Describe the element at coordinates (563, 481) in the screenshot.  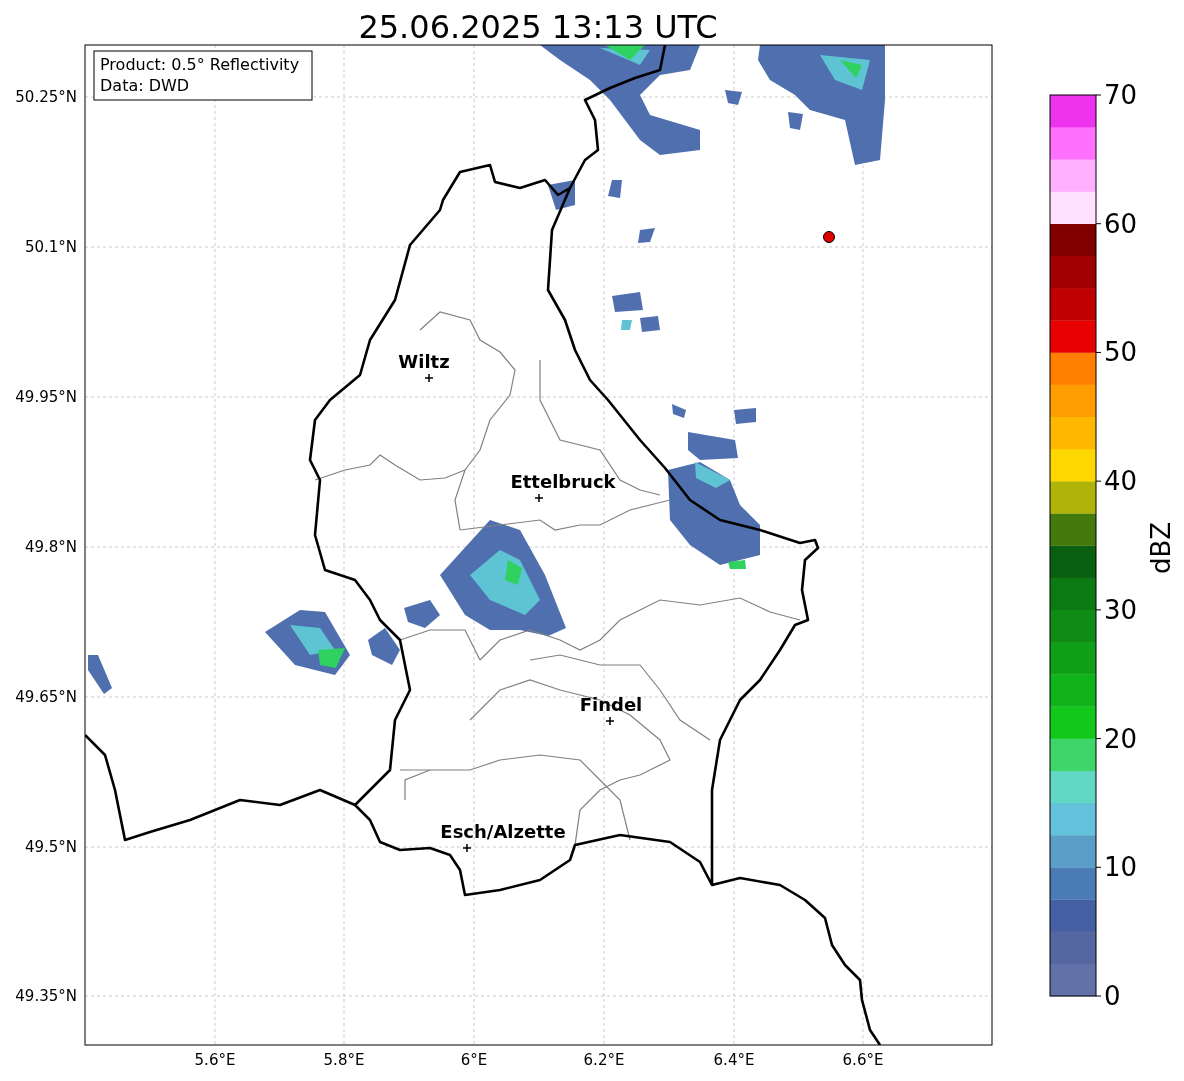
I see `city-label: Ettelbruck` at that location.